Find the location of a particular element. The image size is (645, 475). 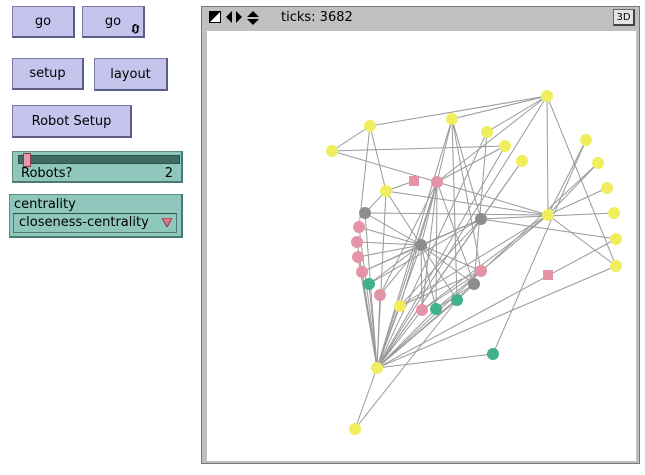

robot-setup-button-label: Robot Setup is located at coordinates (71, 121).